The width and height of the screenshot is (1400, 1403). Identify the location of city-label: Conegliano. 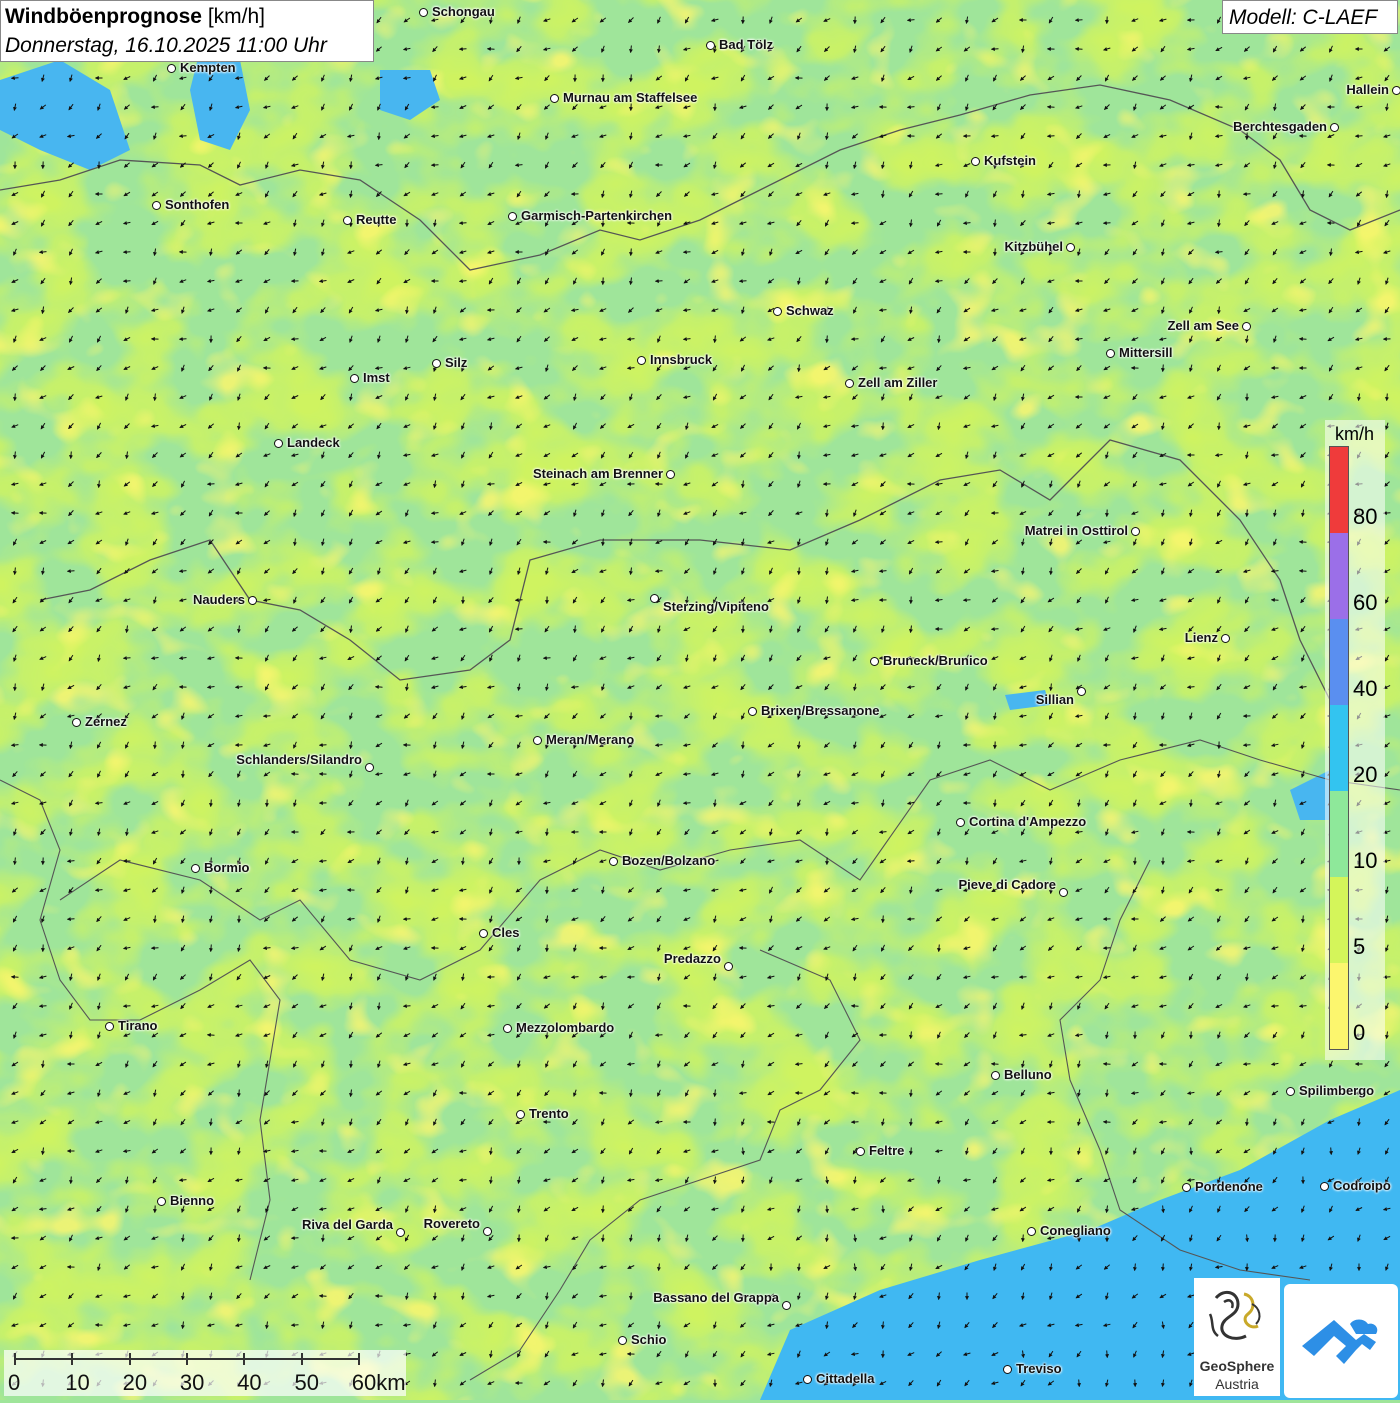
(1075, 1230).